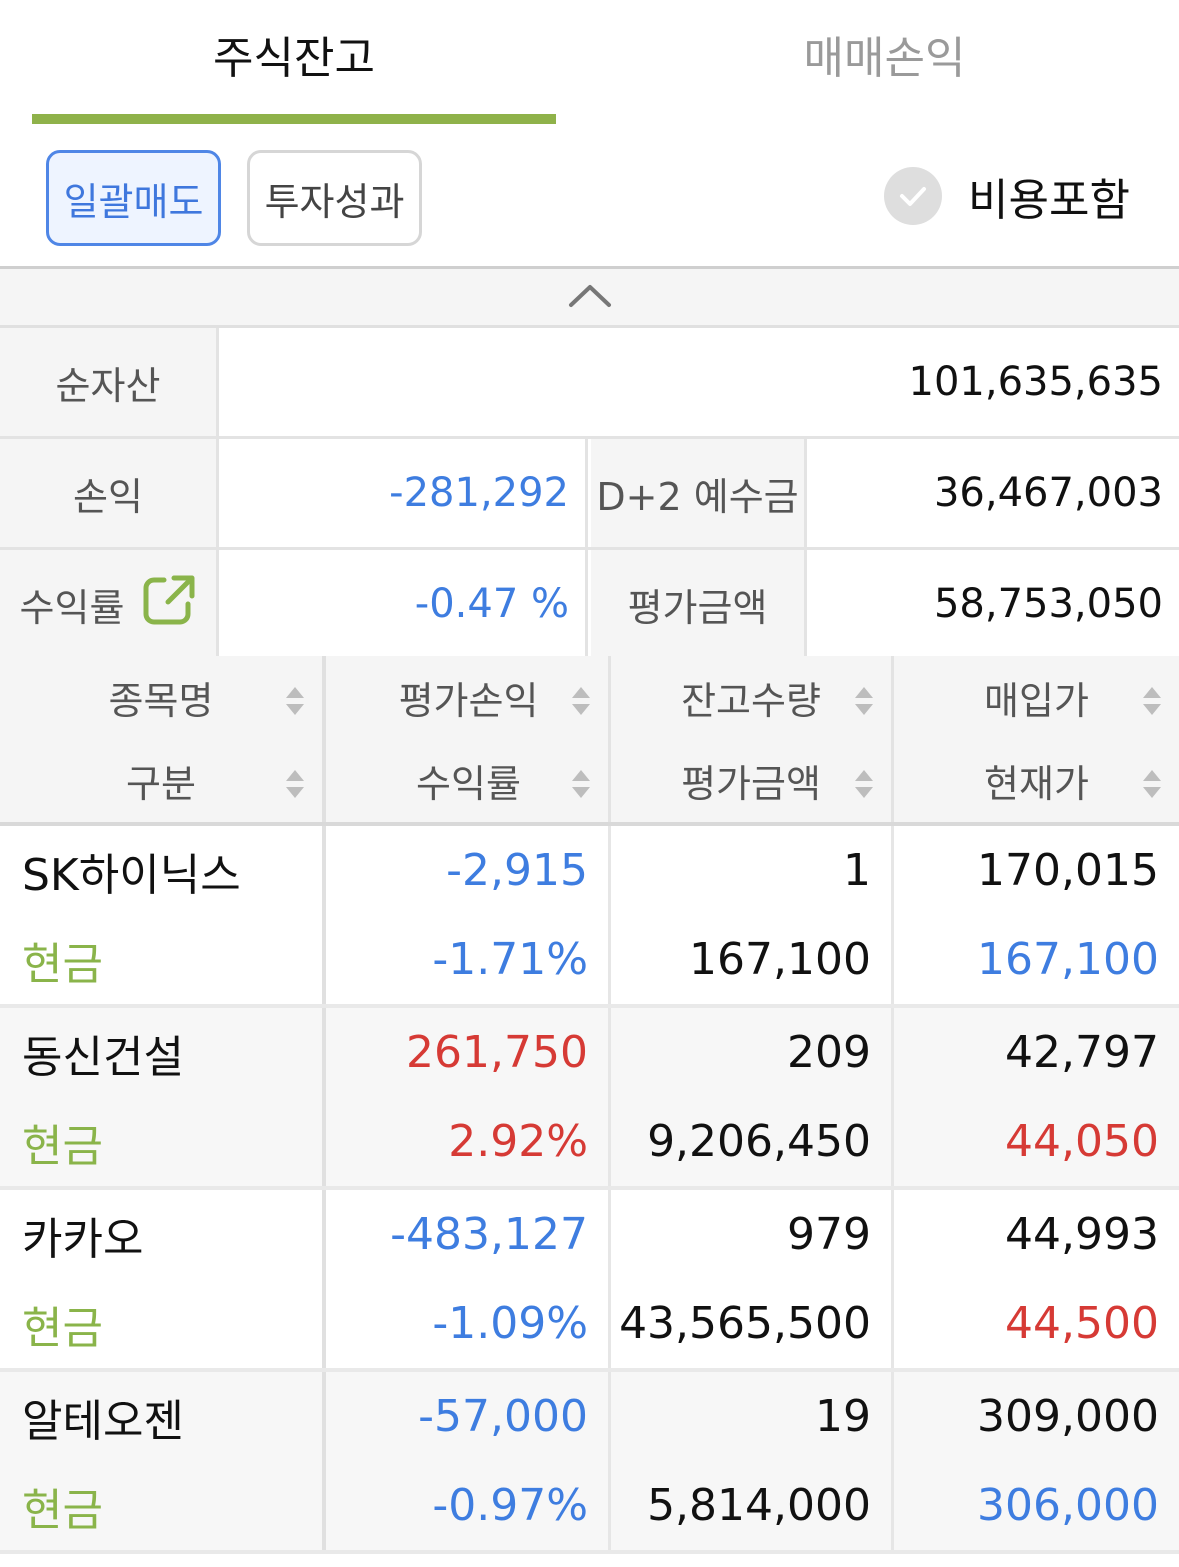 This screenshot has height=1567, width=1179. Describe the element at coordinates (1068, 870) in the screenshot. I see `buy-price: 170,015` at that location.